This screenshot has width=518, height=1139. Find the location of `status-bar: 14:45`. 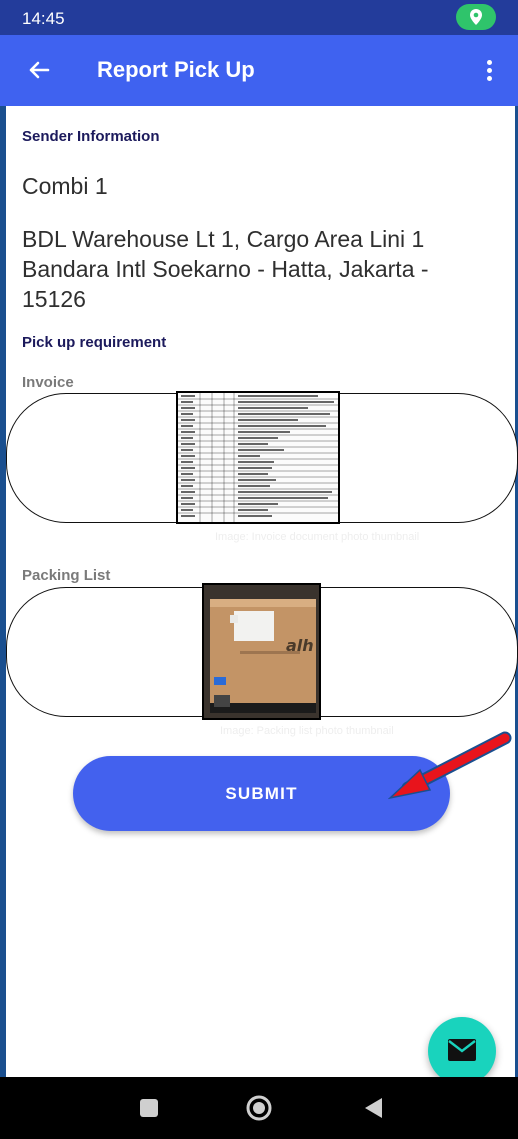

status-bar: 14:45 is located at coordinates (259, 17).